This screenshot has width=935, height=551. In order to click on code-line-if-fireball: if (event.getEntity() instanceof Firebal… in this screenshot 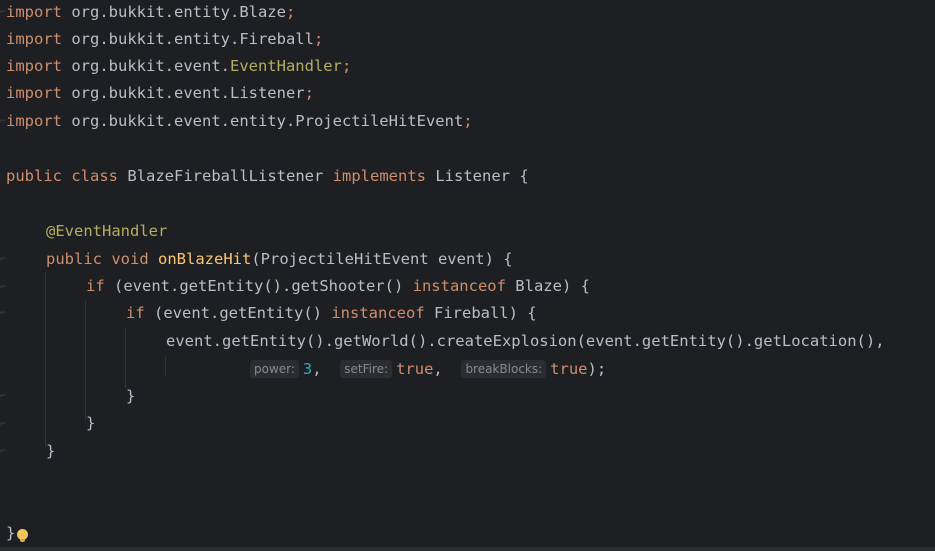, I will do `click(331, 313)`.